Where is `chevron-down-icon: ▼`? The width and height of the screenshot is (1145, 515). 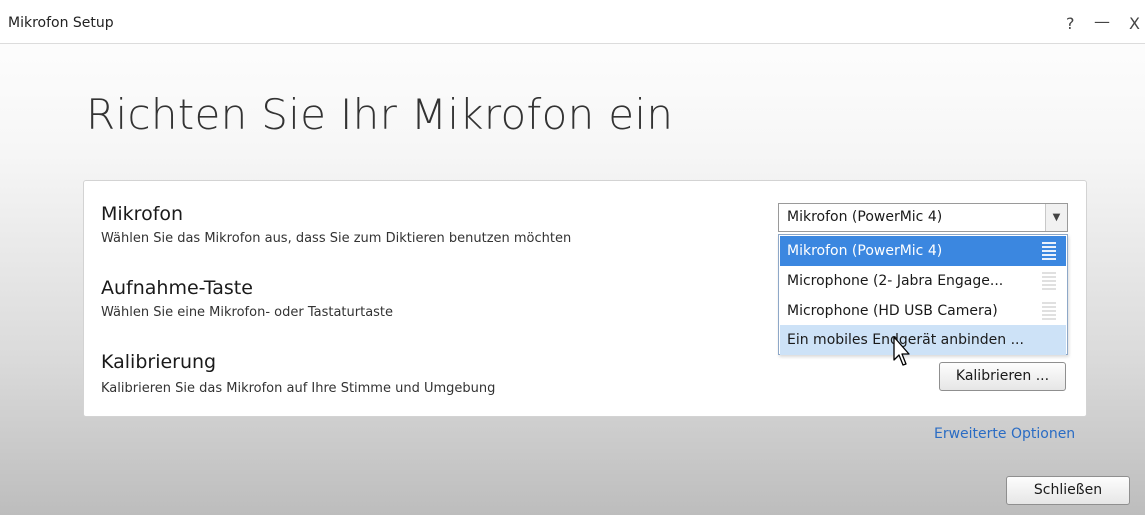 chevron-down-icon: ▼ is located at coordinates (1056, 217).